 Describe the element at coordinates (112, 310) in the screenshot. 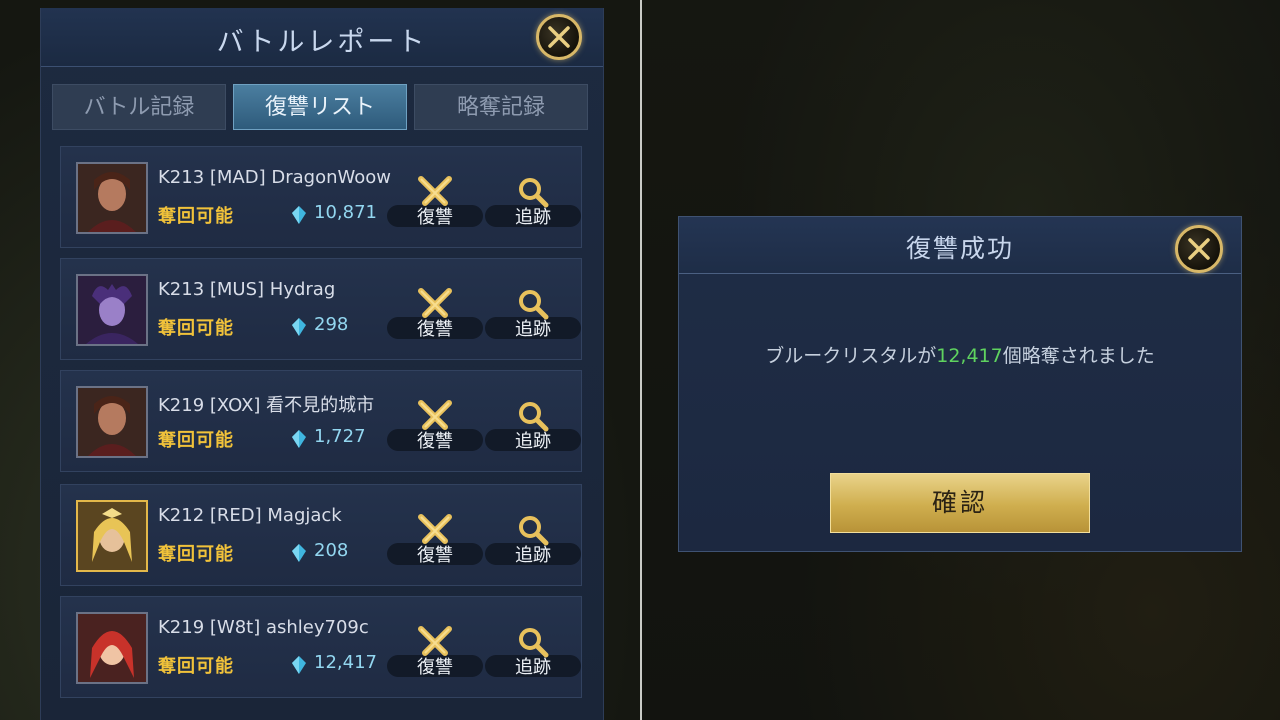

I see `horned-sorceress-portrait-icon` at that location.